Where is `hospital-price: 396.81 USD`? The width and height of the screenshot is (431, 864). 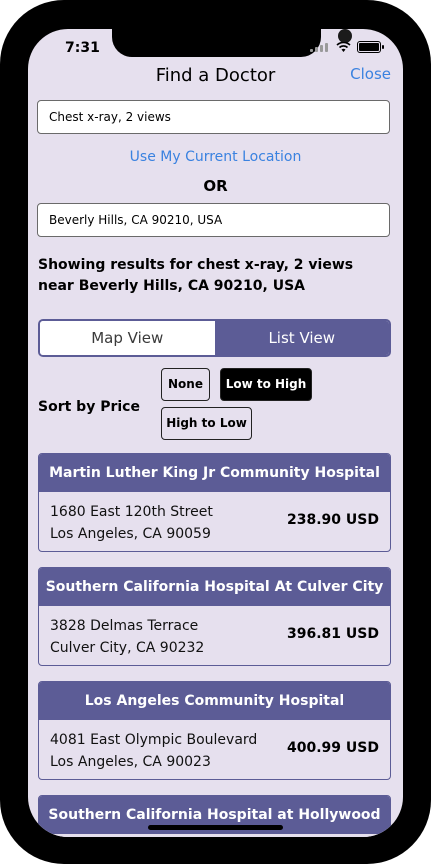 hospital-price: 396.81 USD is located at coordinates (333, 634).